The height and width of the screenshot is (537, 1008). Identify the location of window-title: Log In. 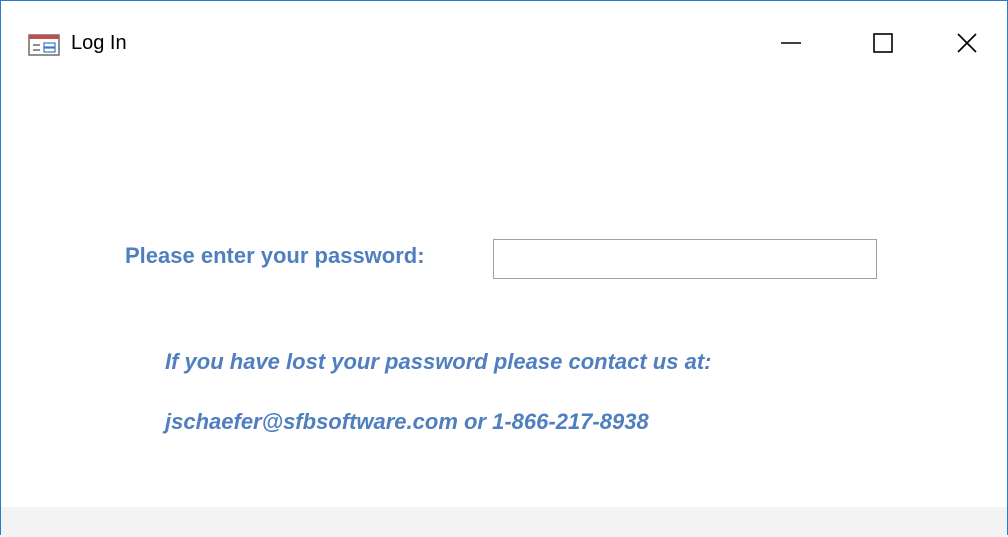
(99, 43).